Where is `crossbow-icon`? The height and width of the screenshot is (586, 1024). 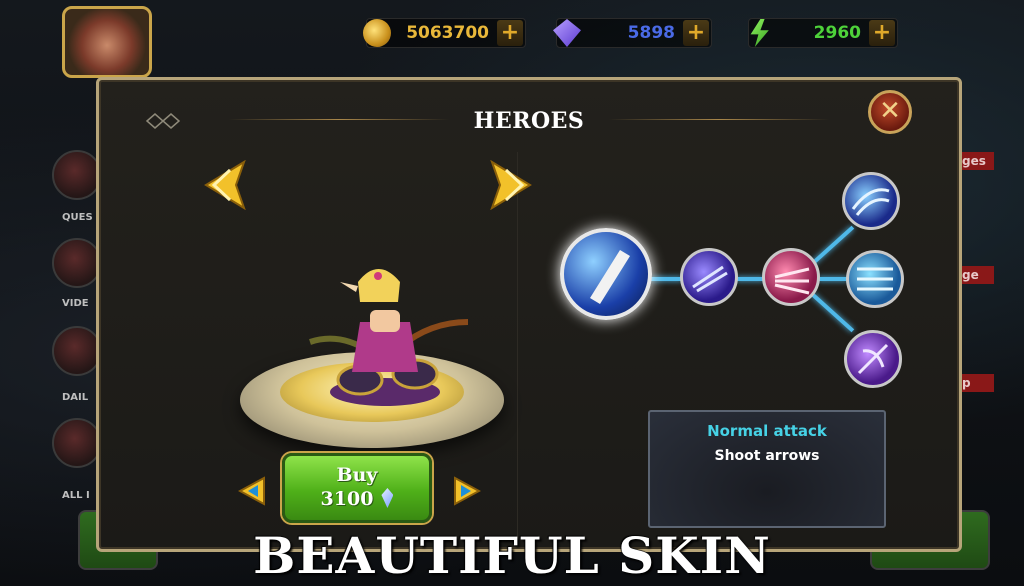 crossbow-icon is located at coordinates (873, 359).